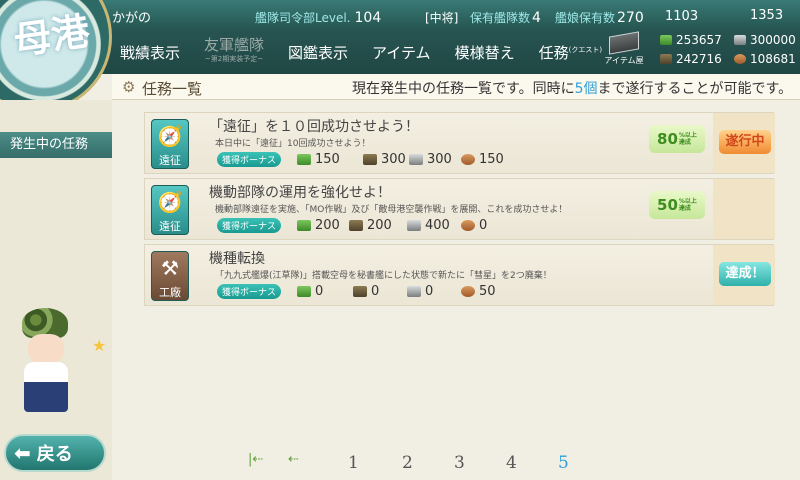 The width and height of the screenshot is (800, 480). I want to click on back-button-label: 戻る, so click(54, 454).